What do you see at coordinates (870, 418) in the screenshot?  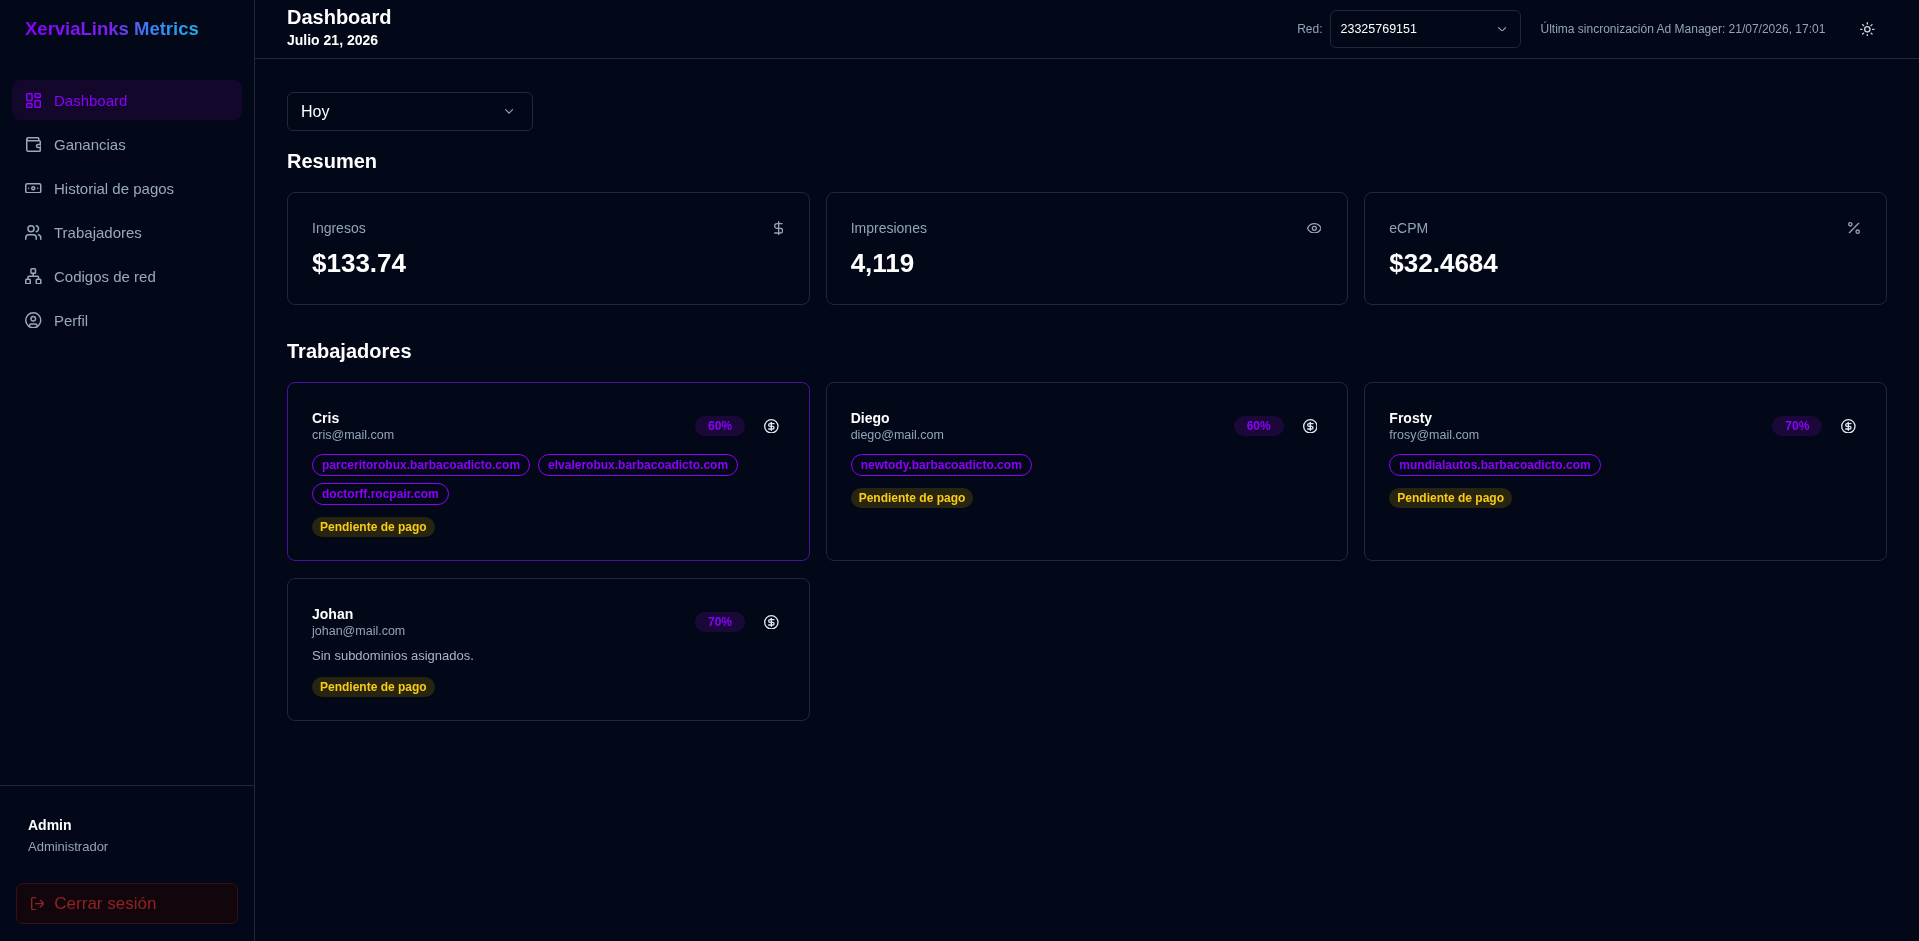 I see `worker-name: Diego` at bounding box center [870, 418].